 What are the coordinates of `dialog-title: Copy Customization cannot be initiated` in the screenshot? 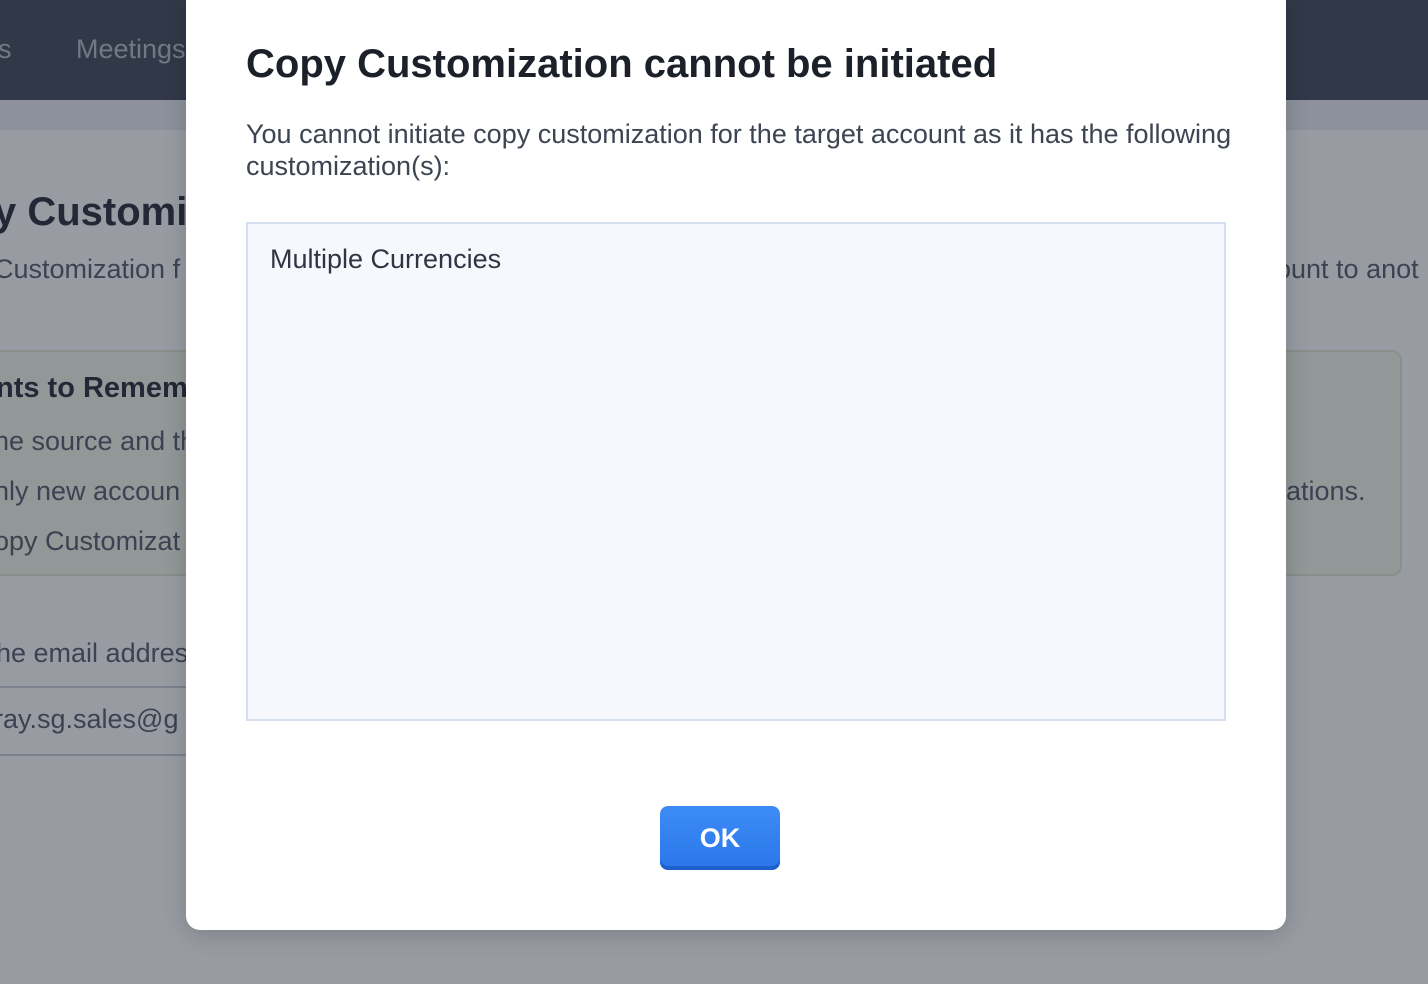 It's located at (622, 64).